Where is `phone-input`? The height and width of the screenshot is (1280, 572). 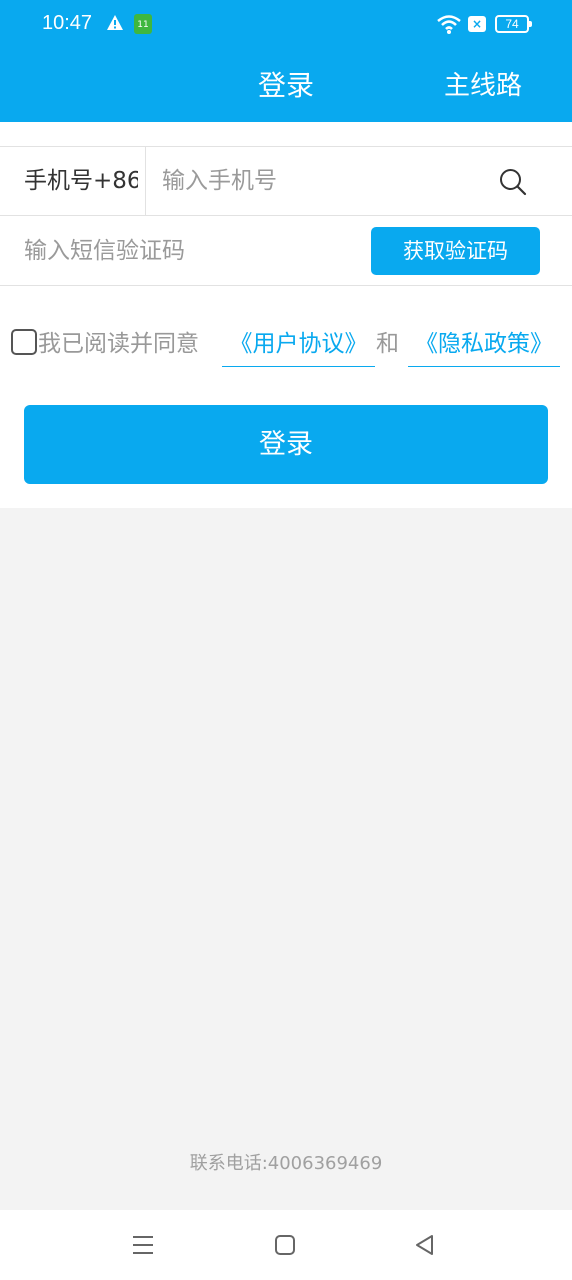
phone-input is located at coordinates (322, 181).